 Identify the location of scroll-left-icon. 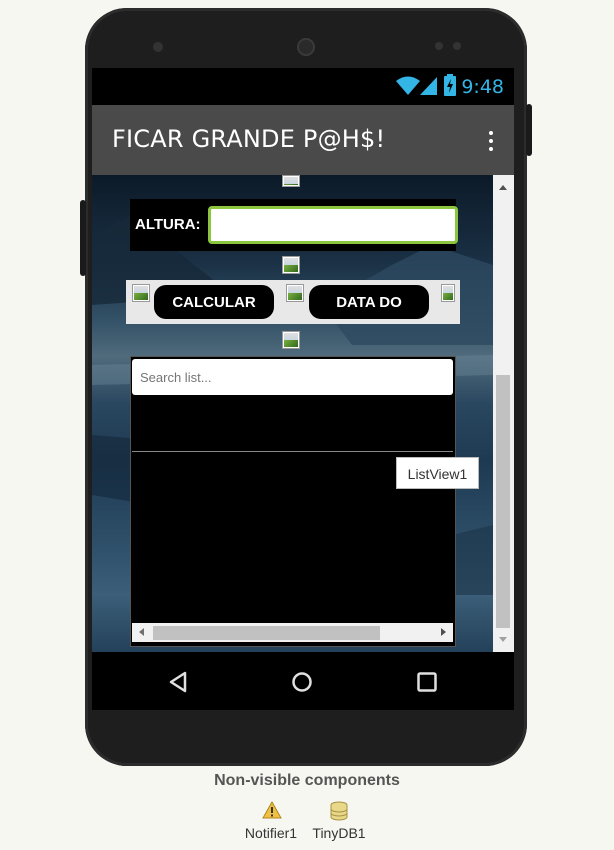
(141, 632).